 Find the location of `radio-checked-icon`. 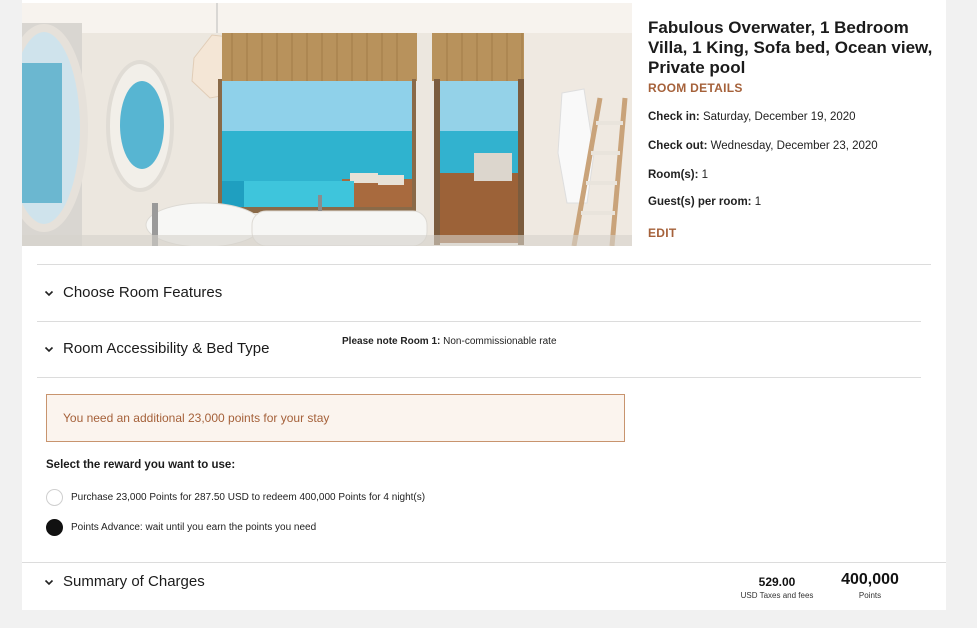

radio-checked-icon is located at coordinates (54, 527).